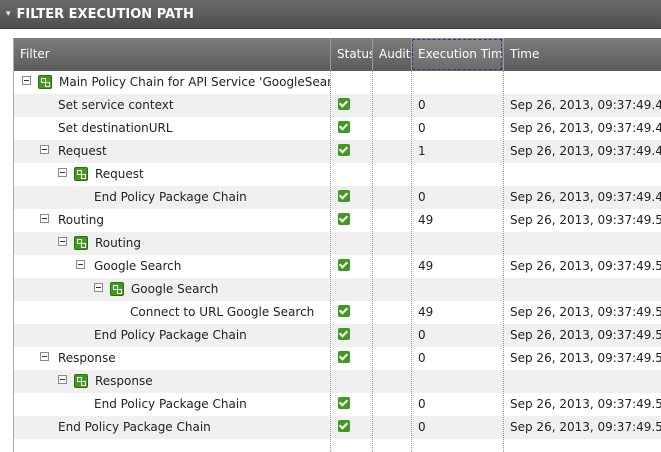  Describe the element at coordinates (585, 105) in the screenshot. I see `time-cell: Sep 26, 2013, 09:37:49.494` at that location.